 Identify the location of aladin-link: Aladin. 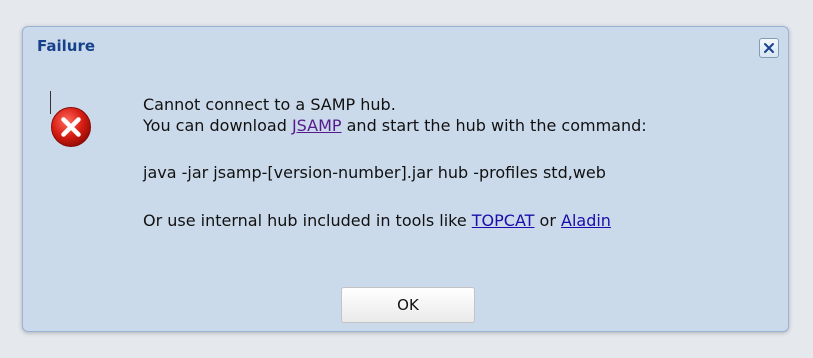
(586, 220).